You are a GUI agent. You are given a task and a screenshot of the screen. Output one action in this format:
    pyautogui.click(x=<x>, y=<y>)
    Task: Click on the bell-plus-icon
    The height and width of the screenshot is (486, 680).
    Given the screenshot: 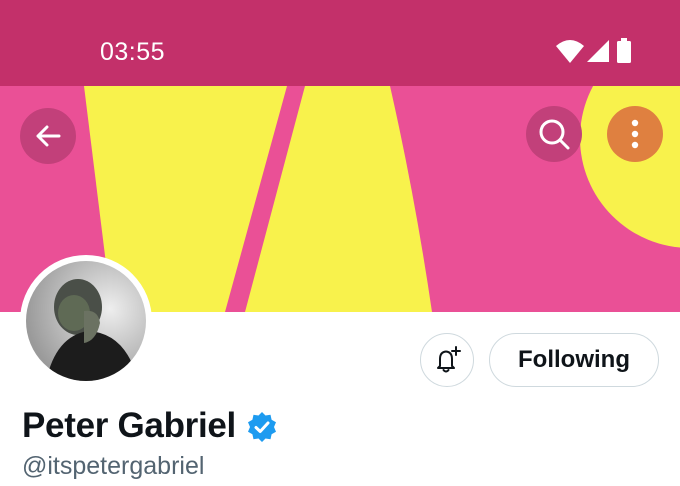 What is the action you would take?
    pyautogui.click(x=449, y=359)
    